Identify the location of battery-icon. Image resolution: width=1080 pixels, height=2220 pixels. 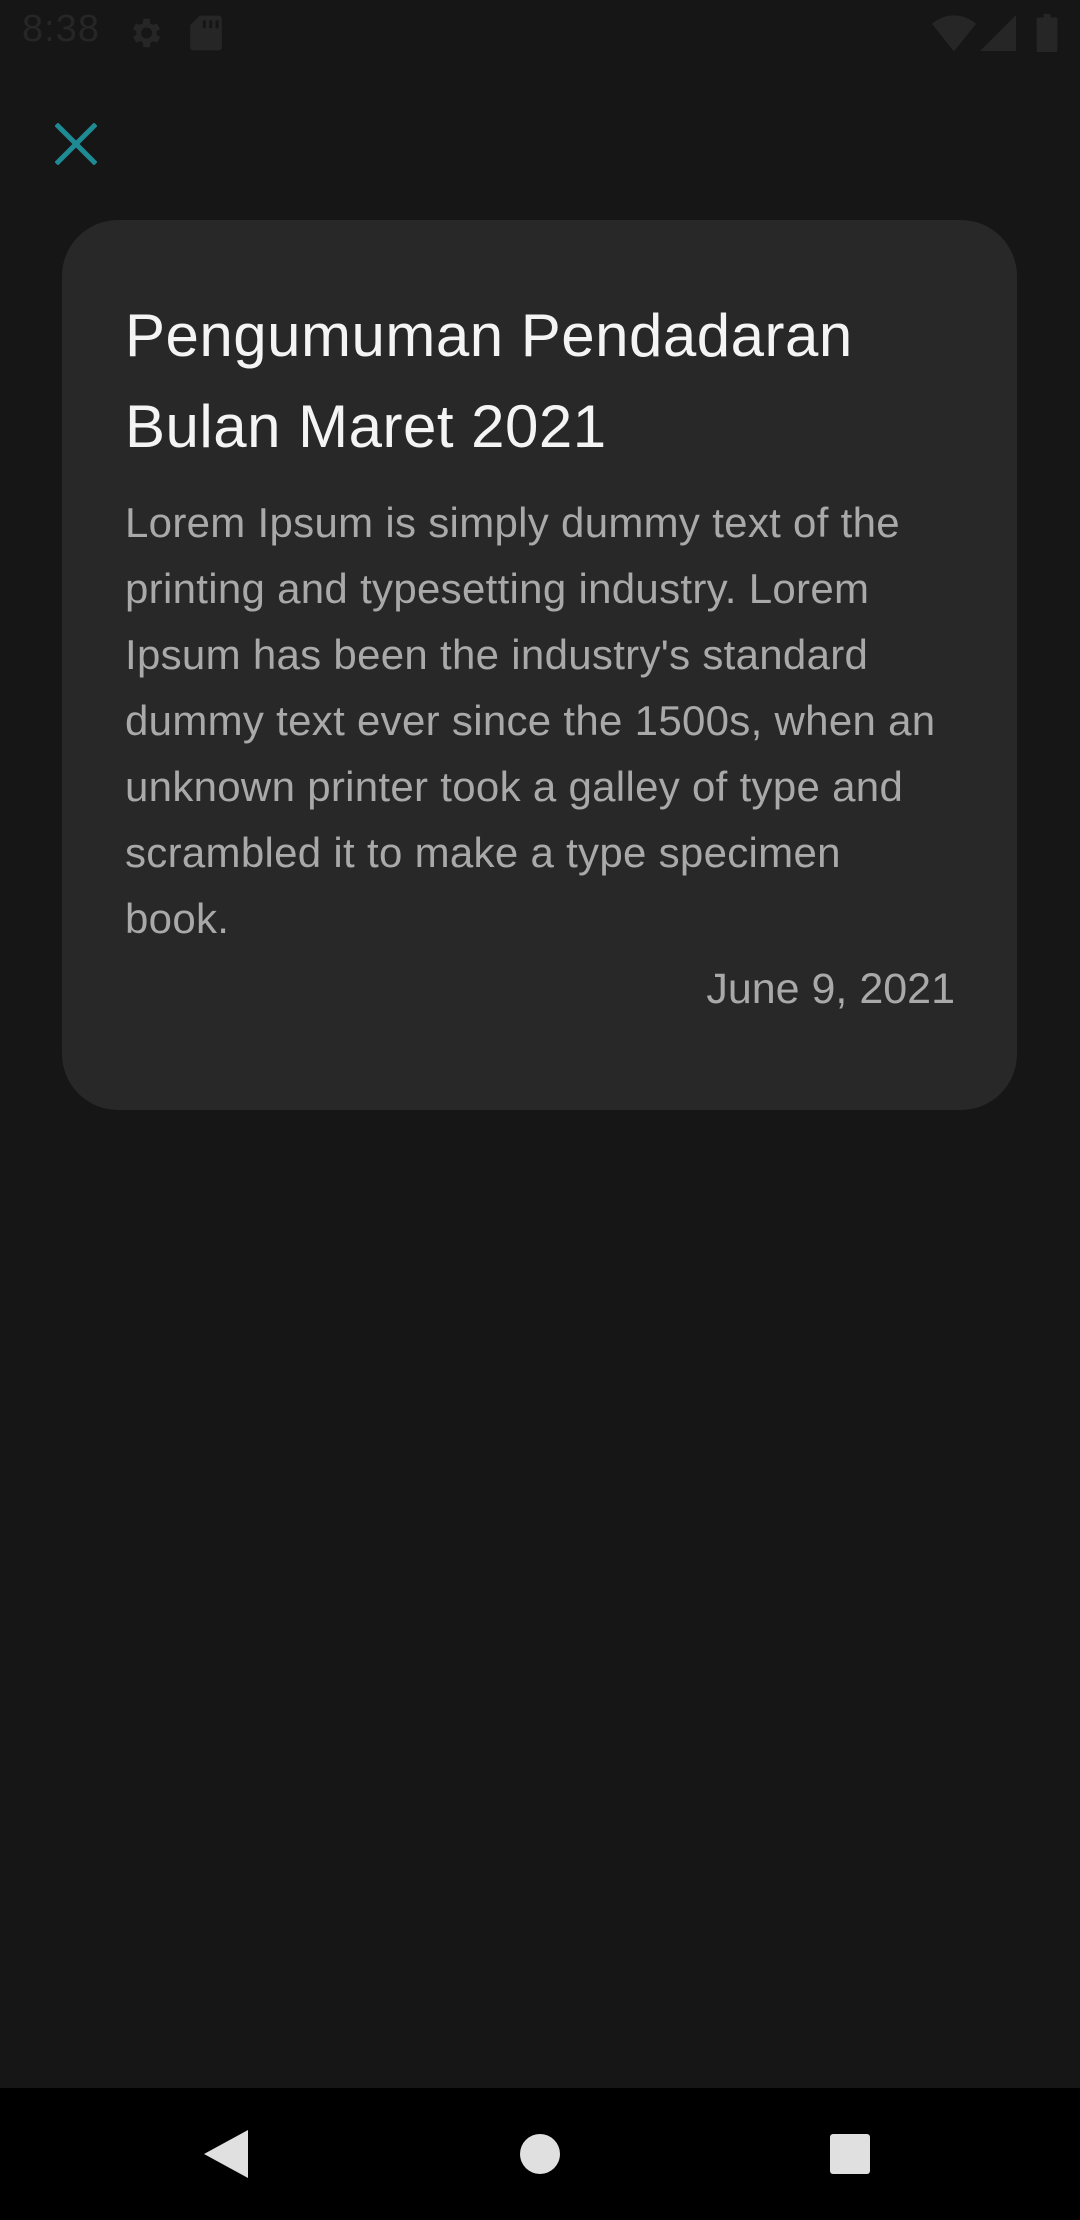
(1047, 35).